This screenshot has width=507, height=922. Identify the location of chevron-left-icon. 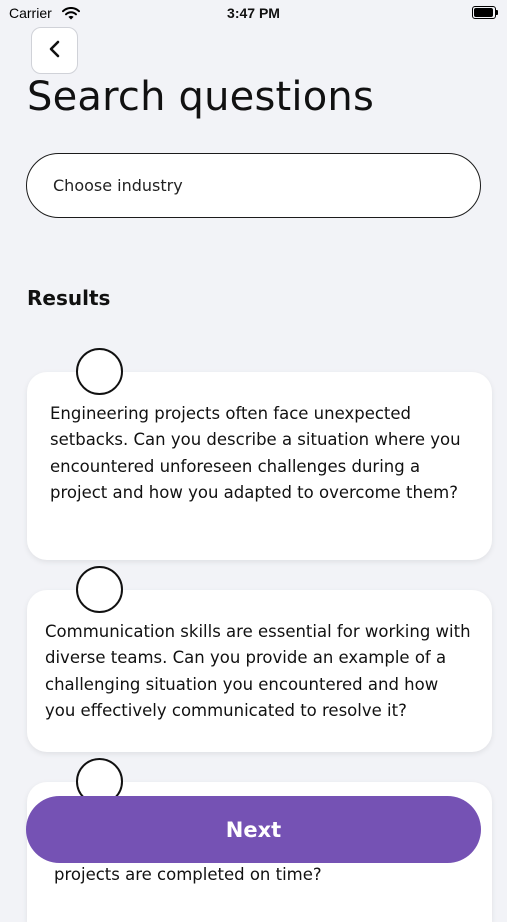
(55, 51).